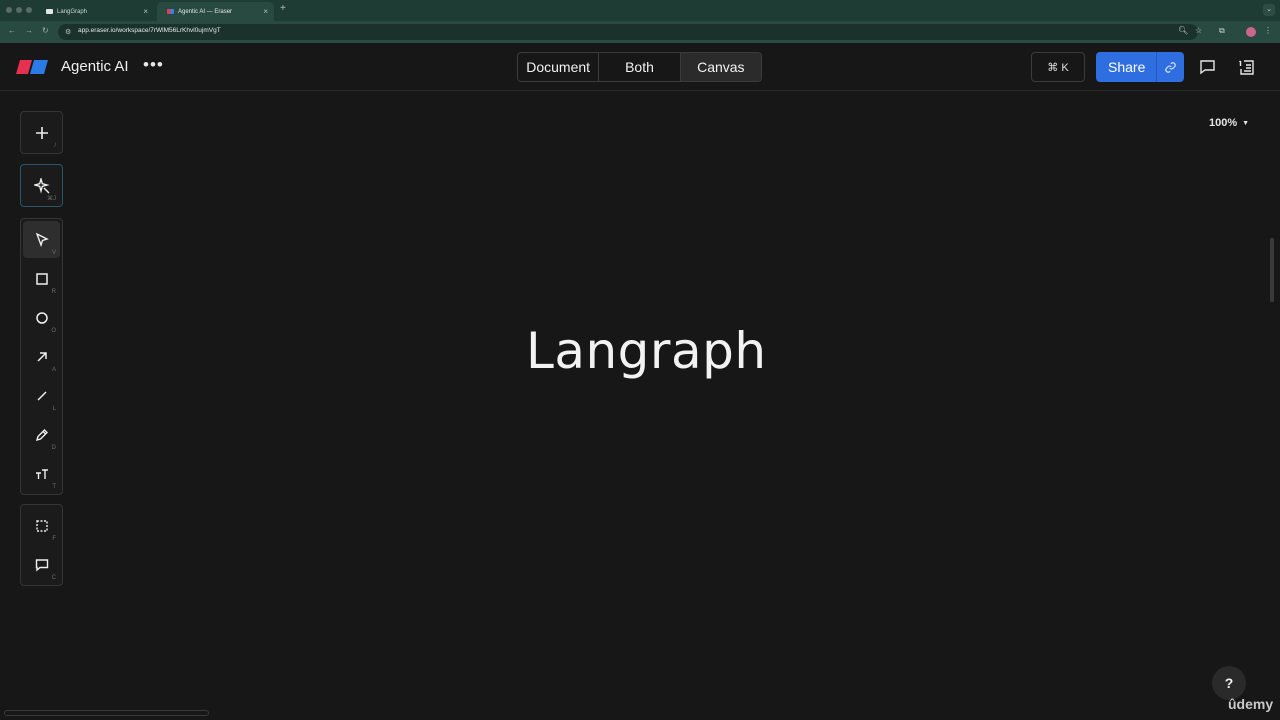  What do you see at coordinates (1223, 123) in the screenshot?
I see `zoom-level: 100%` at bounding box center [1223, 123].